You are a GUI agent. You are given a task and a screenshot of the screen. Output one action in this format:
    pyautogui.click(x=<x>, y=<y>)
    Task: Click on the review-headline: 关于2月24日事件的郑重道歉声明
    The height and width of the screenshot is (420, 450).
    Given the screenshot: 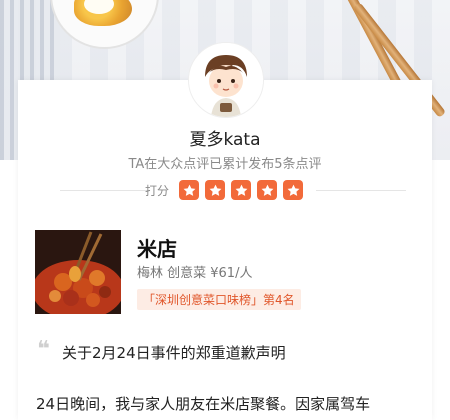 What is the action you would take?
    pyautogui.click(x=174, y=353)
    